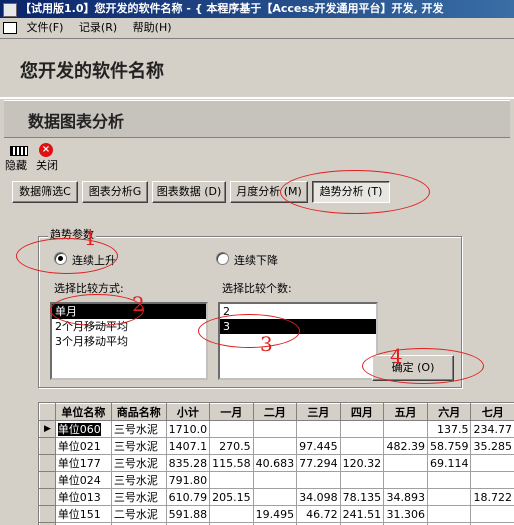 This screenshot has height=525, width=514. I want to click on table-cell: 610.79, so click(188, 497).